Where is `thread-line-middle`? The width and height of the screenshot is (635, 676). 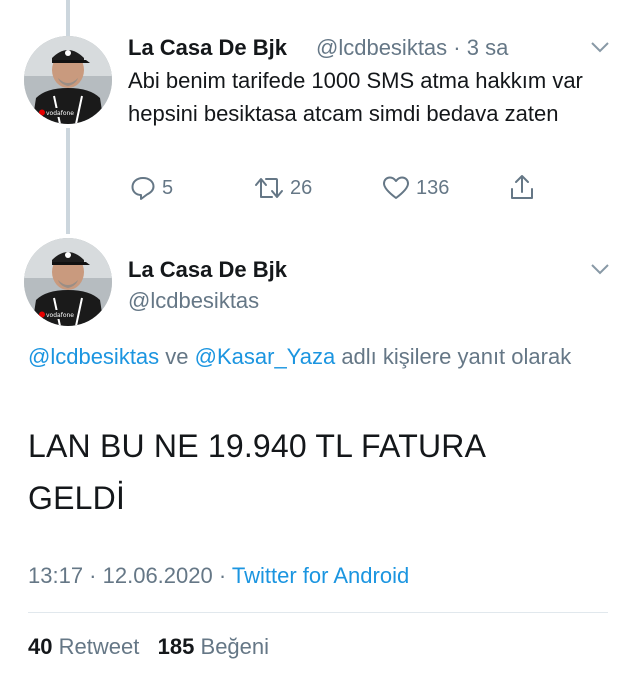 thread-line-middle is located at coordinates (68, 181).